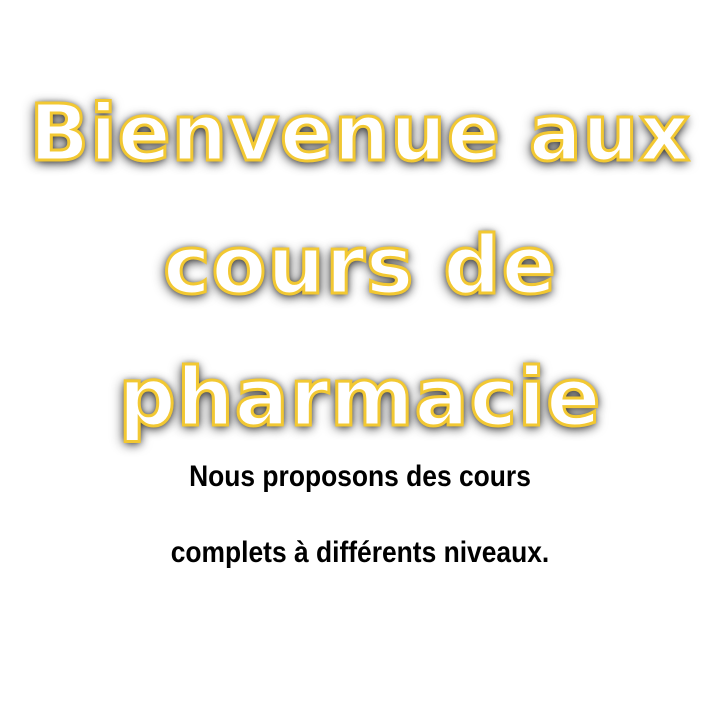 The image size is (720, 720). Describe the element at coordinates (359, 134) in the screenshot. I see `headline-line-1: Bienvenue aux` at that location.